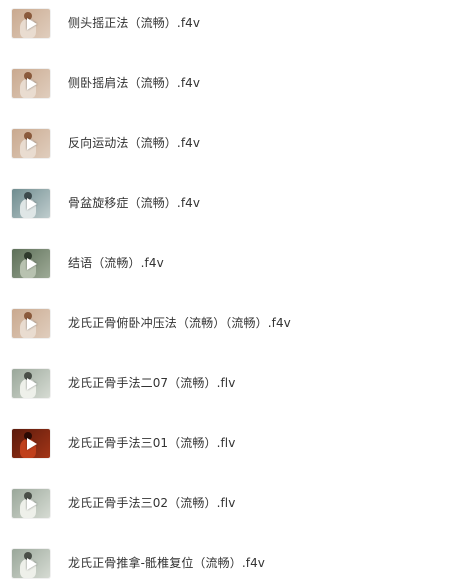 Image resolution: width=466 pixels, height=587 pixels. I want to click on file-row: 侧卧摇肩法（流畅）.f4v, so click(233, 83).